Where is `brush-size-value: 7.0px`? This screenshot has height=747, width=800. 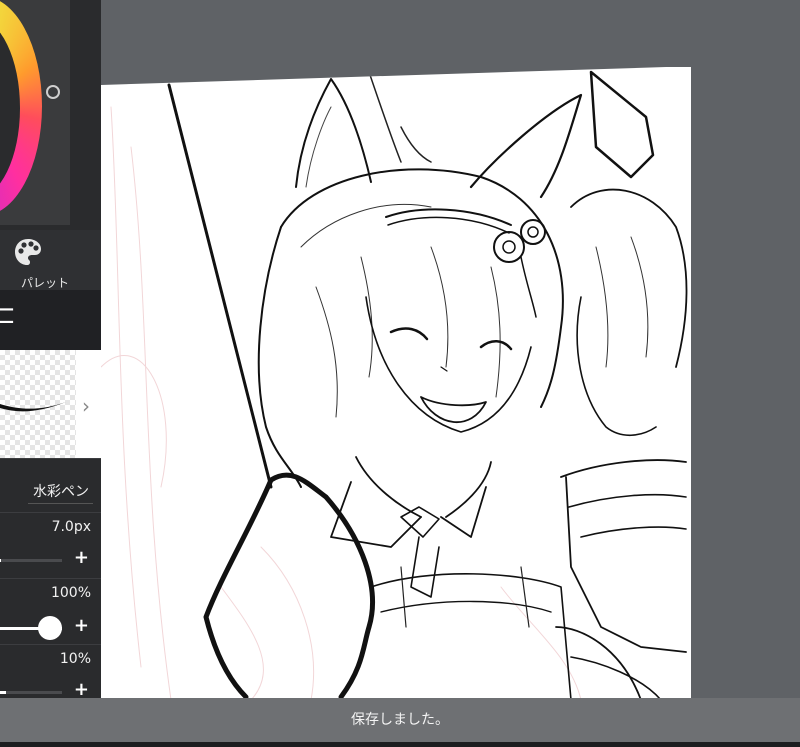
brush-size-value: 7.0px is located at coordinates (71, 527).